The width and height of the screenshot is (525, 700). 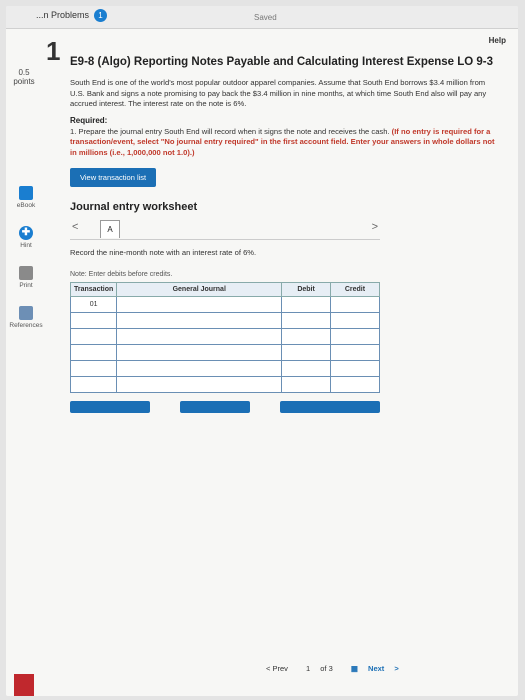 I want to click on prev-button: < Prev, so click(x=281, y=668).